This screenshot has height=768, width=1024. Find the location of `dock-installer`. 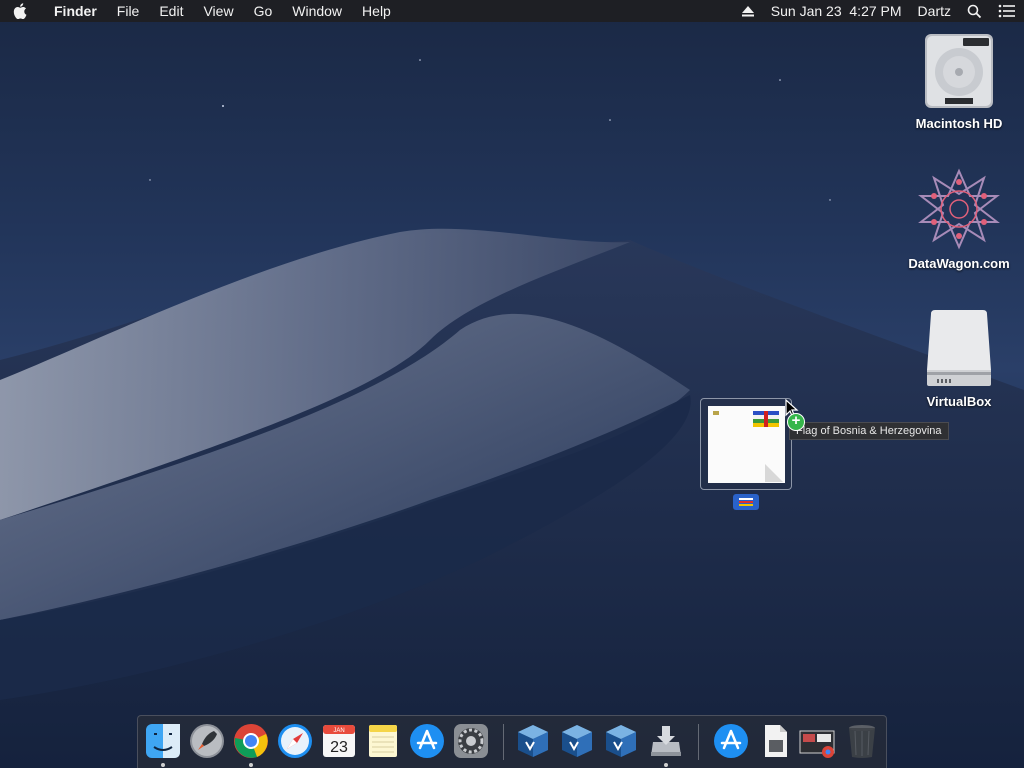

dock-installer is located at coordinates (666, 741).